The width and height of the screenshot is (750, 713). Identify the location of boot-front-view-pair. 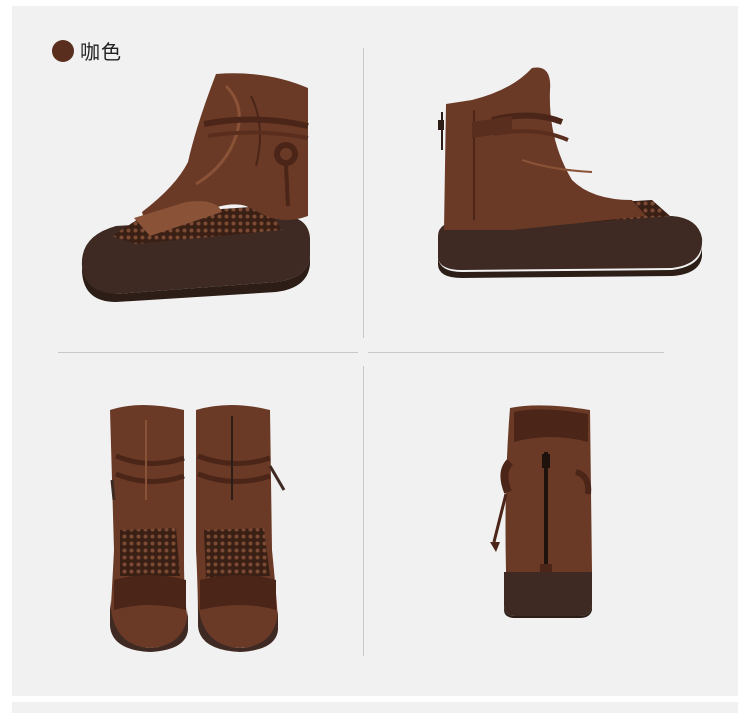
(195, 526).